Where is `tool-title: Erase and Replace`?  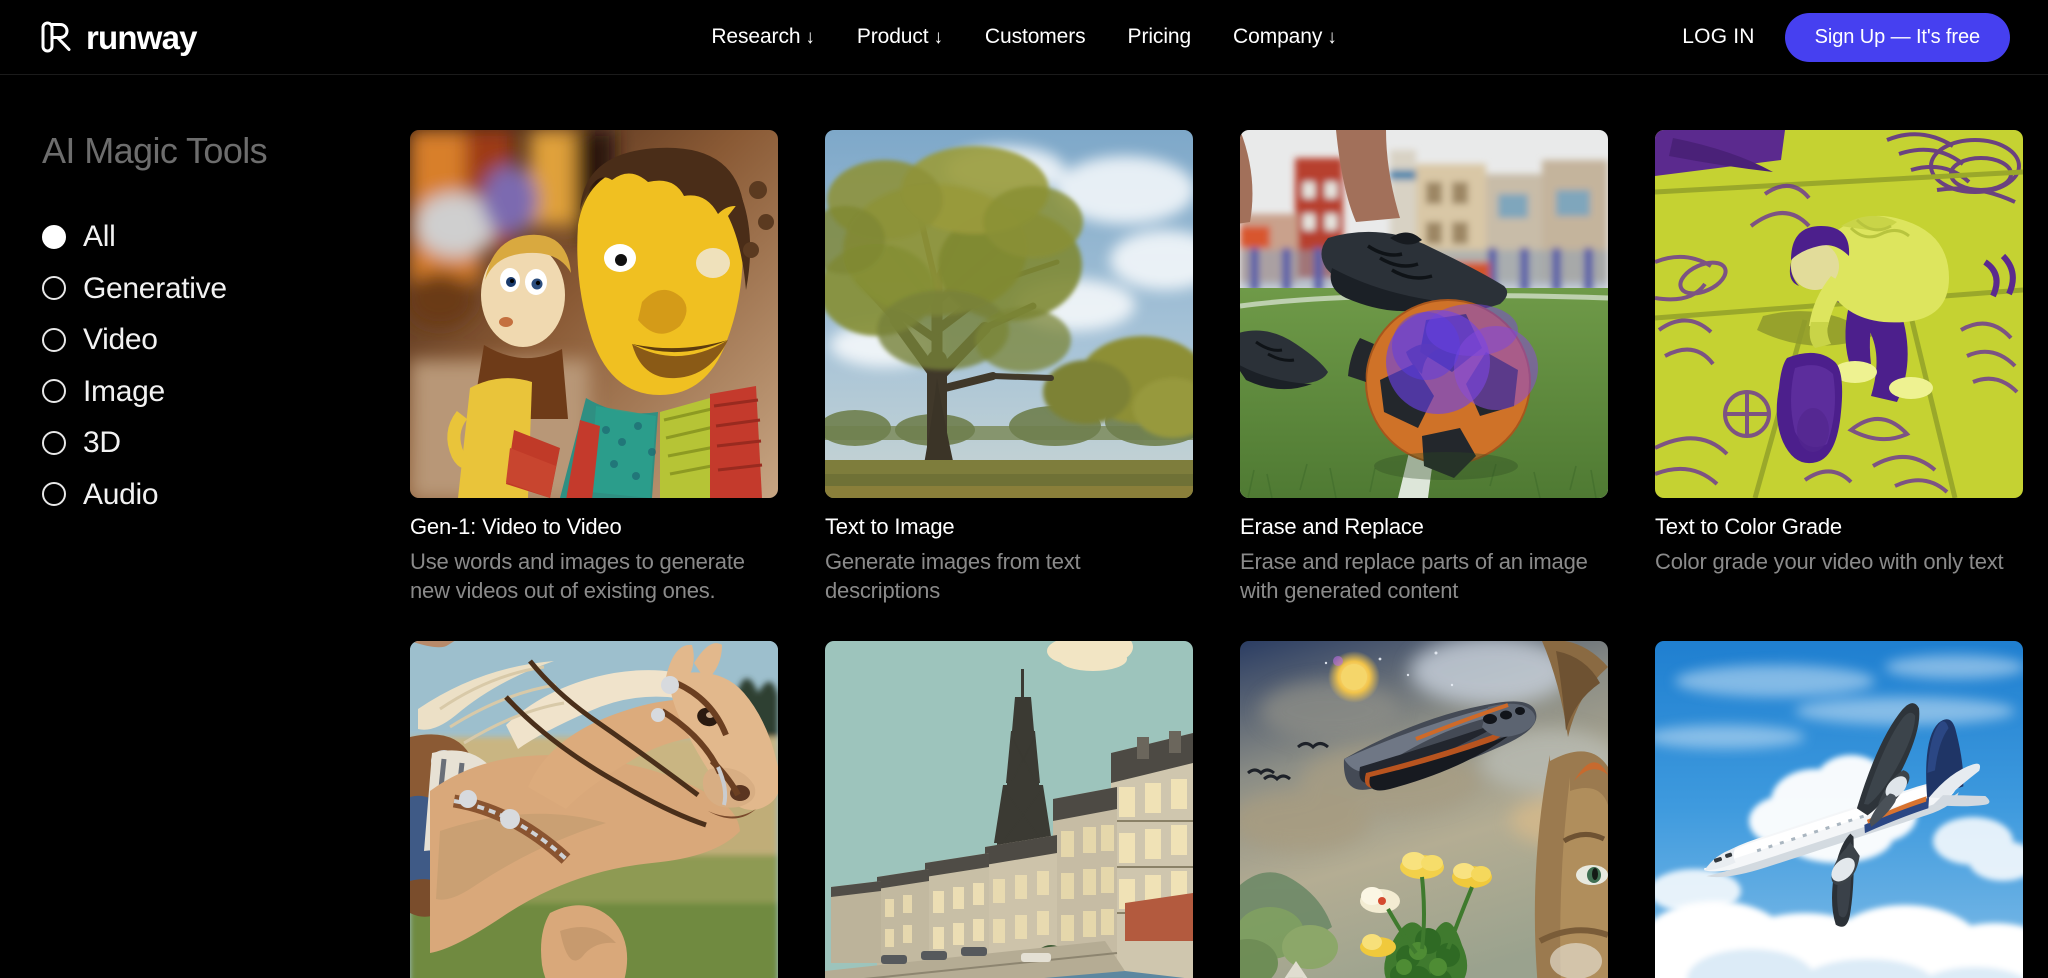
tool-title: Erase and Replace is located at coordinates (1332, 526).